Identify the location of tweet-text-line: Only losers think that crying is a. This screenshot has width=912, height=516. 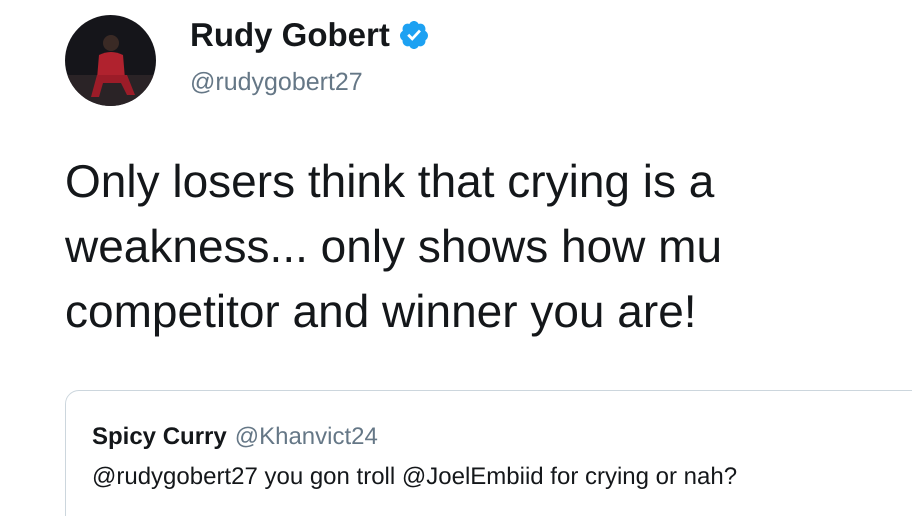
(389, 181).